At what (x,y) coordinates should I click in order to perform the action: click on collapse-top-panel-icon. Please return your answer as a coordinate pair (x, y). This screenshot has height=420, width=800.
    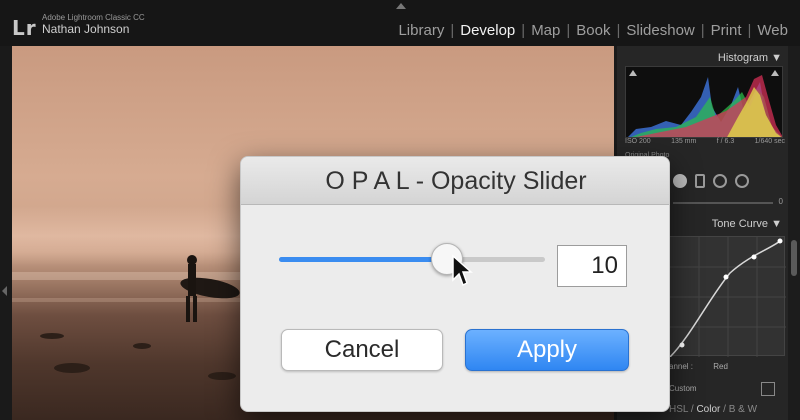
    Looking at the image, I should click on (401, 6).